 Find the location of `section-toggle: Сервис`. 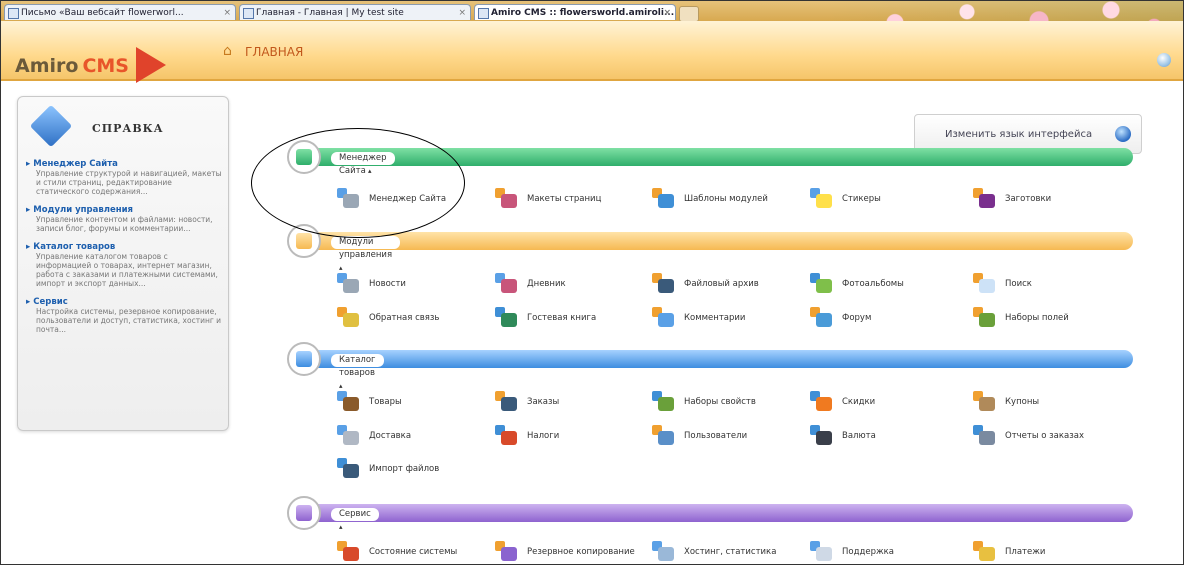

section-toggle: Сервис is located at coordinates (355, 514).